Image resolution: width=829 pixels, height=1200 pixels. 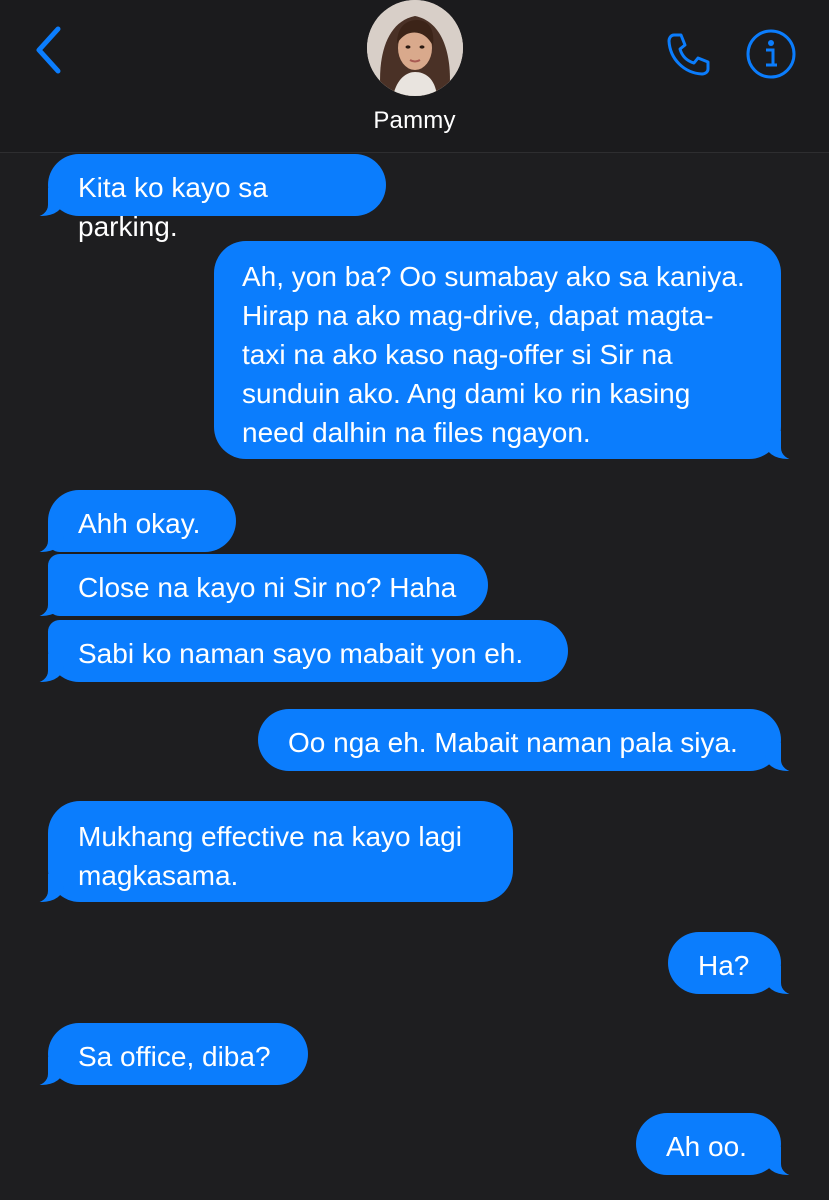 I want to click on message-received: Kita ko kayo sa parking., so click(x=206, y=198).